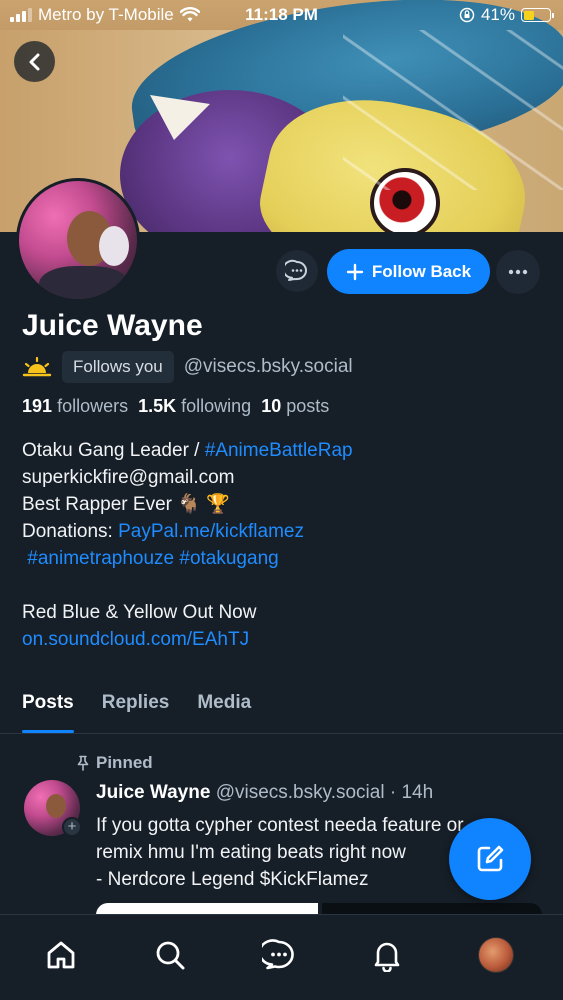 The width and height of the screenshot is (563, 1000). I want to click on profile-stats: 191 followers 1.5K following 10 posts, so click(175, 406).